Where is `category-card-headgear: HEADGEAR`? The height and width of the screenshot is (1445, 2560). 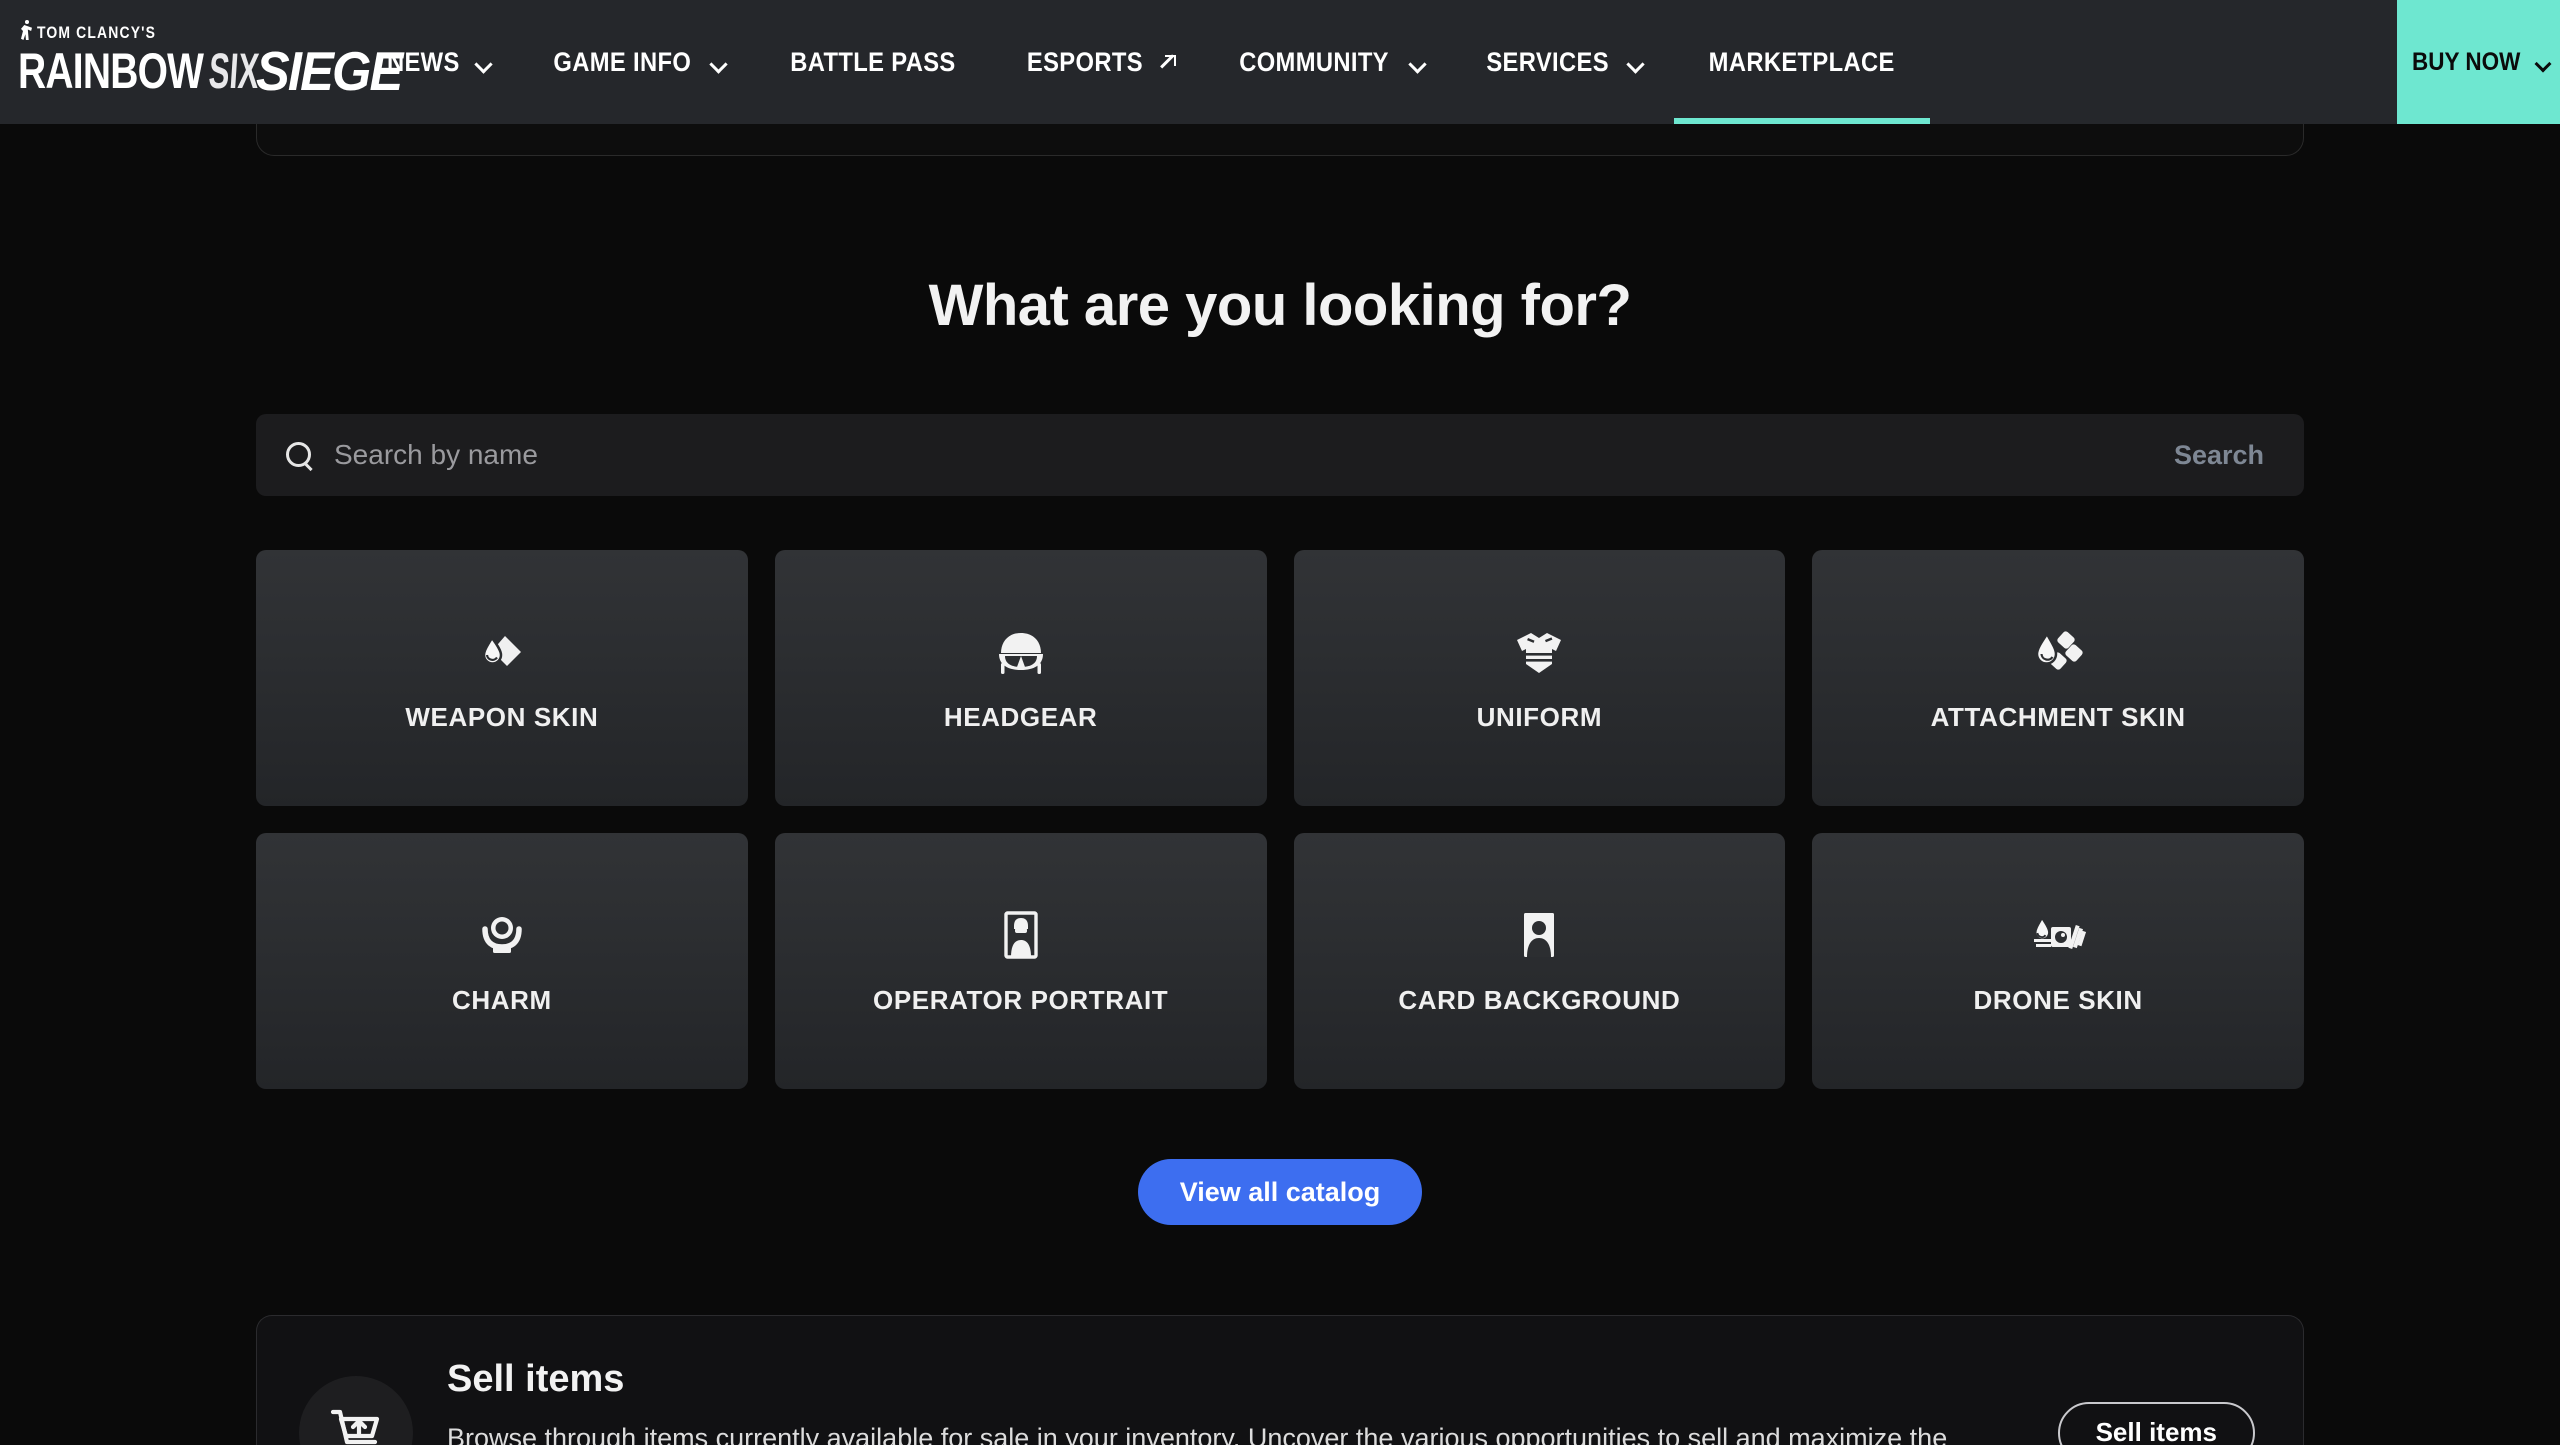
category-card-headgear: HEADGEAR is located at coordinates (1020, 678).